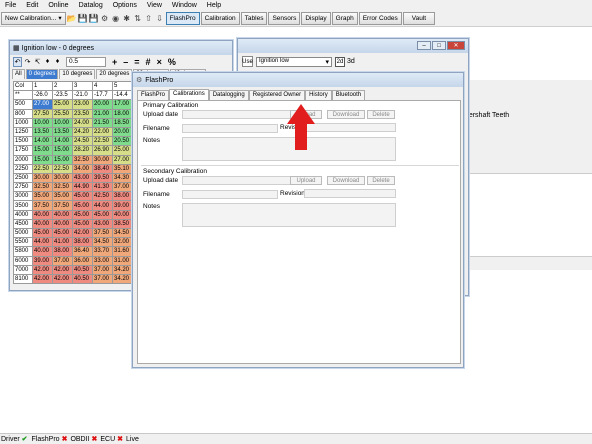  I want to click on plus-icon: +, so click(114, 62).